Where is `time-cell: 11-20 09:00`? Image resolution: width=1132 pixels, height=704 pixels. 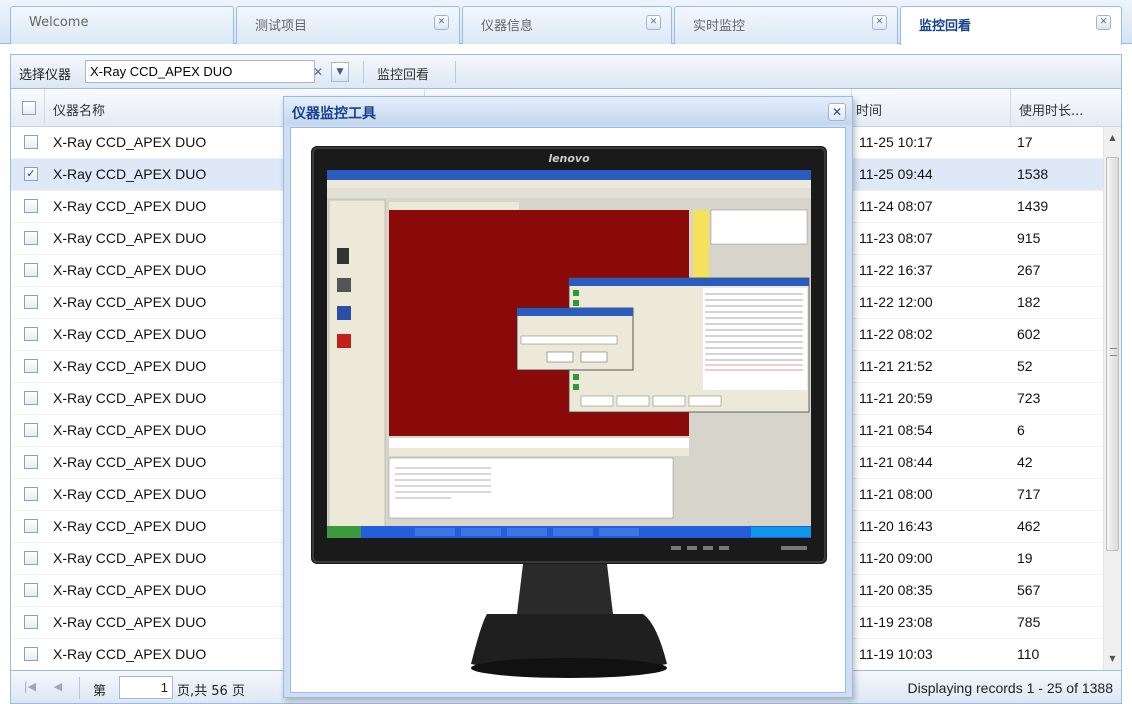 time-cell: 11-20 09:00 is located at coordinates (896, 558).